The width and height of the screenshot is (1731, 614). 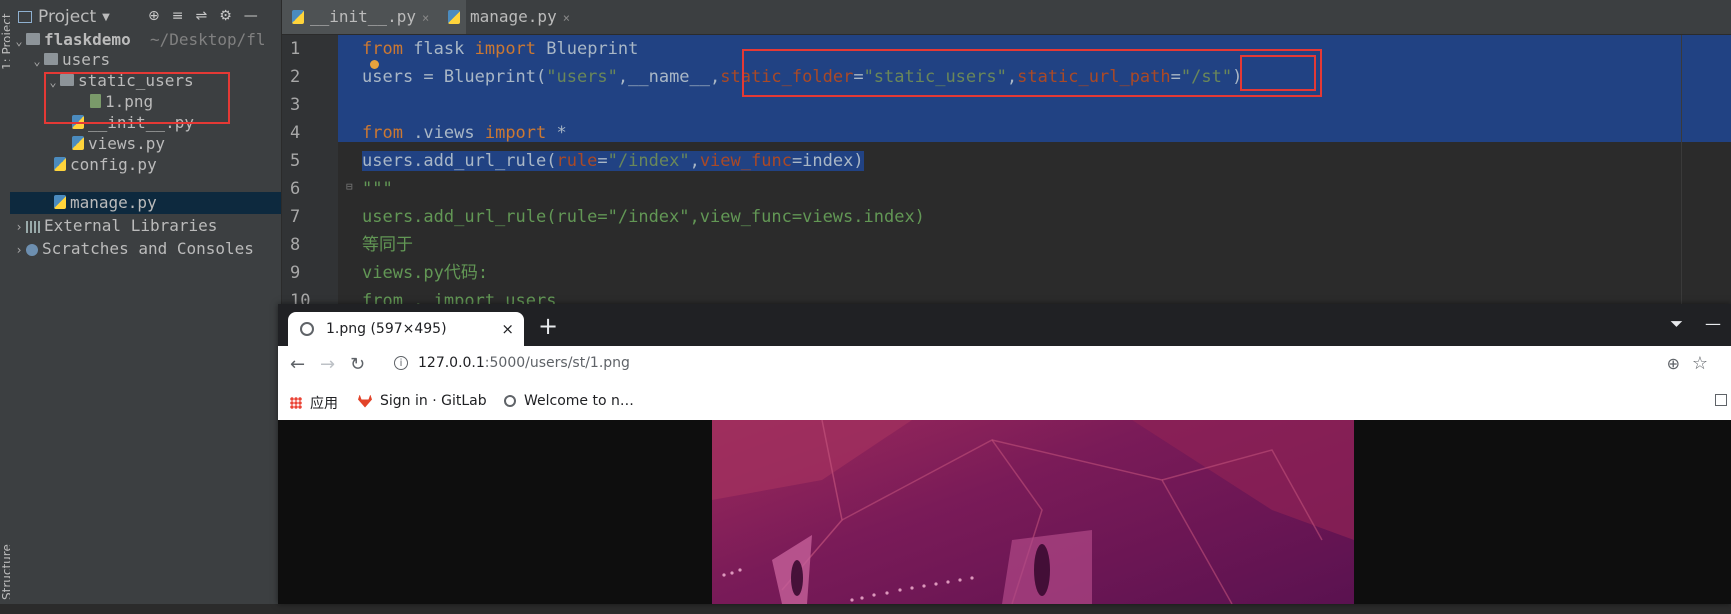 What do you see at coordinates (1006, 17) in the screenshot?
I see `editor-tab-bar: __init__.py × manage.py ×` at bounding box center [1006, 17].